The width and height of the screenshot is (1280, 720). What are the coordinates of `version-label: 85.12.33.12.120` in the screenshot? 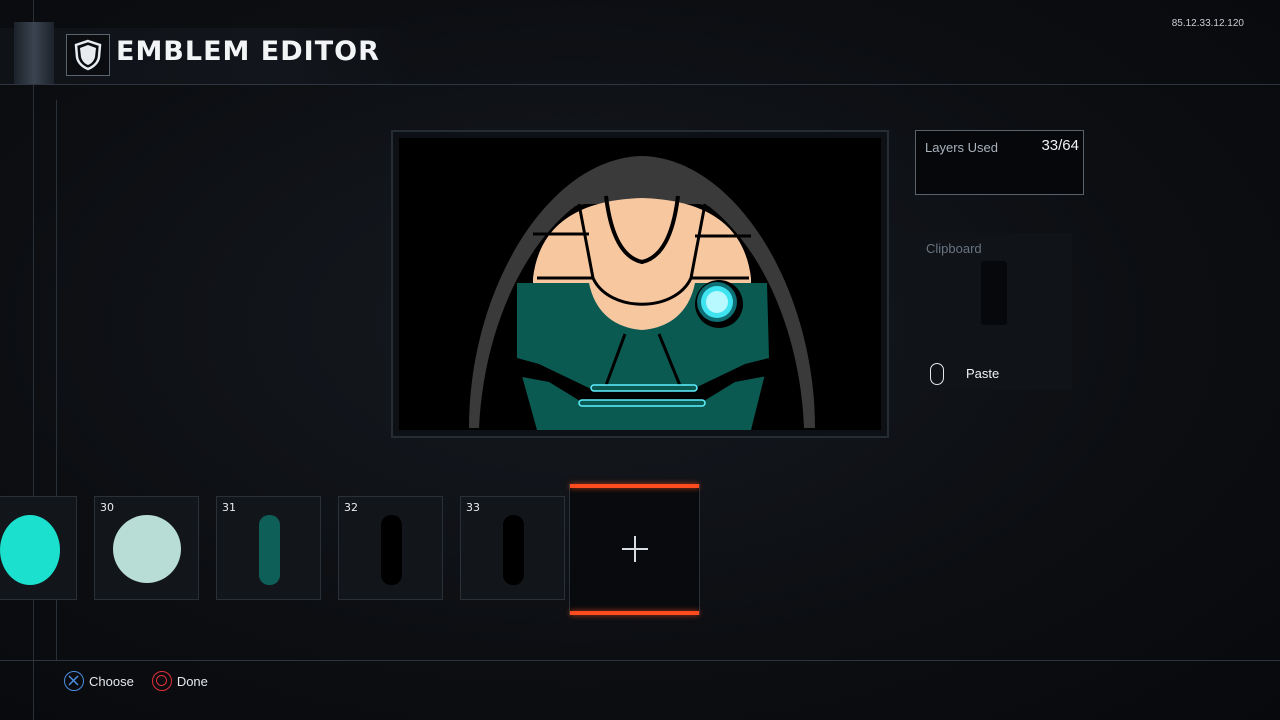 It's located at (1207, 23).